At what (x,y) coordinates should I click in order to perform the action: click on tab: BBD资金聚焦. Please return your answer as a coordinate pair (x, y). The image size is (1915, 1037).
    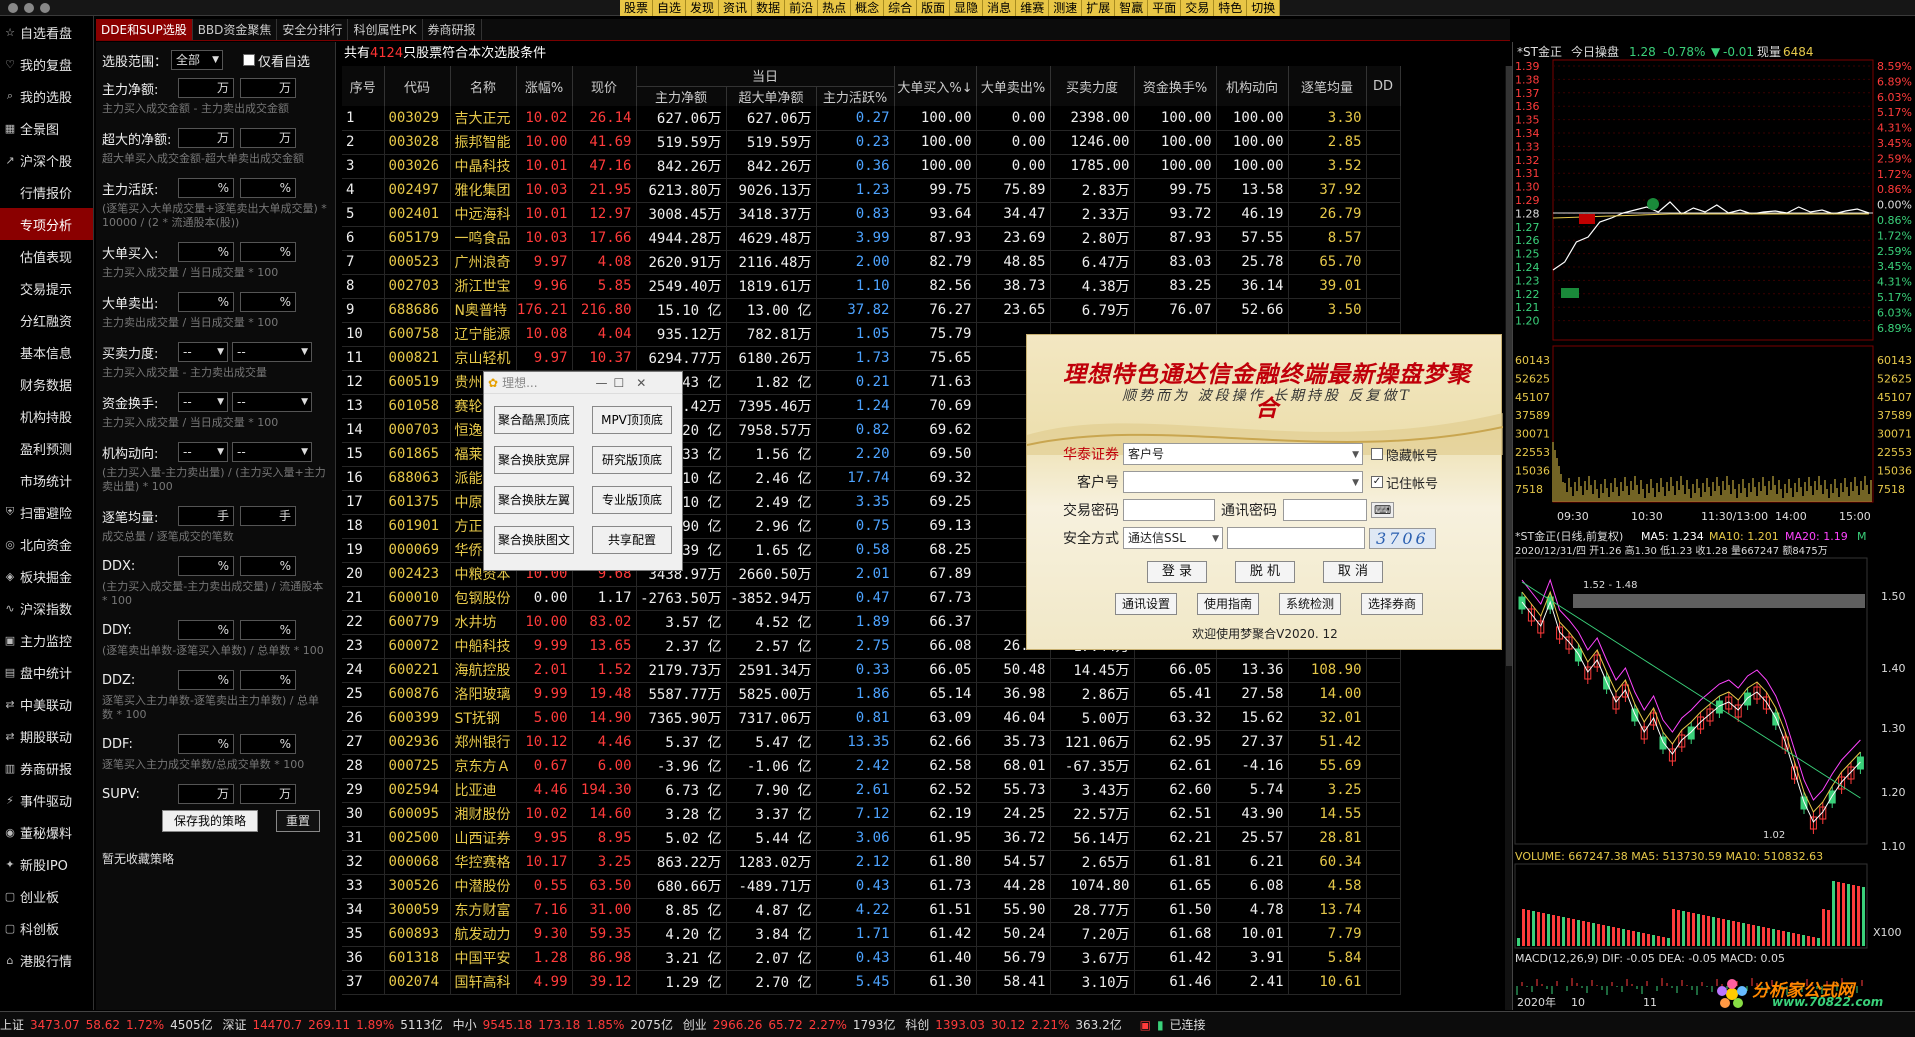
    Looking at the image, I should click on (235, 29).